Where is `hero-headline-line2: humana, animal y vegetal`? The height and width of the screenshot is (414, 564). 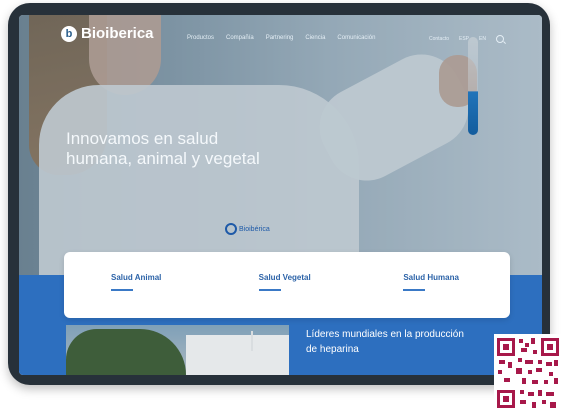 hero-headline-line2: humana, animal y vegetal is located at coordinates (163, 158).